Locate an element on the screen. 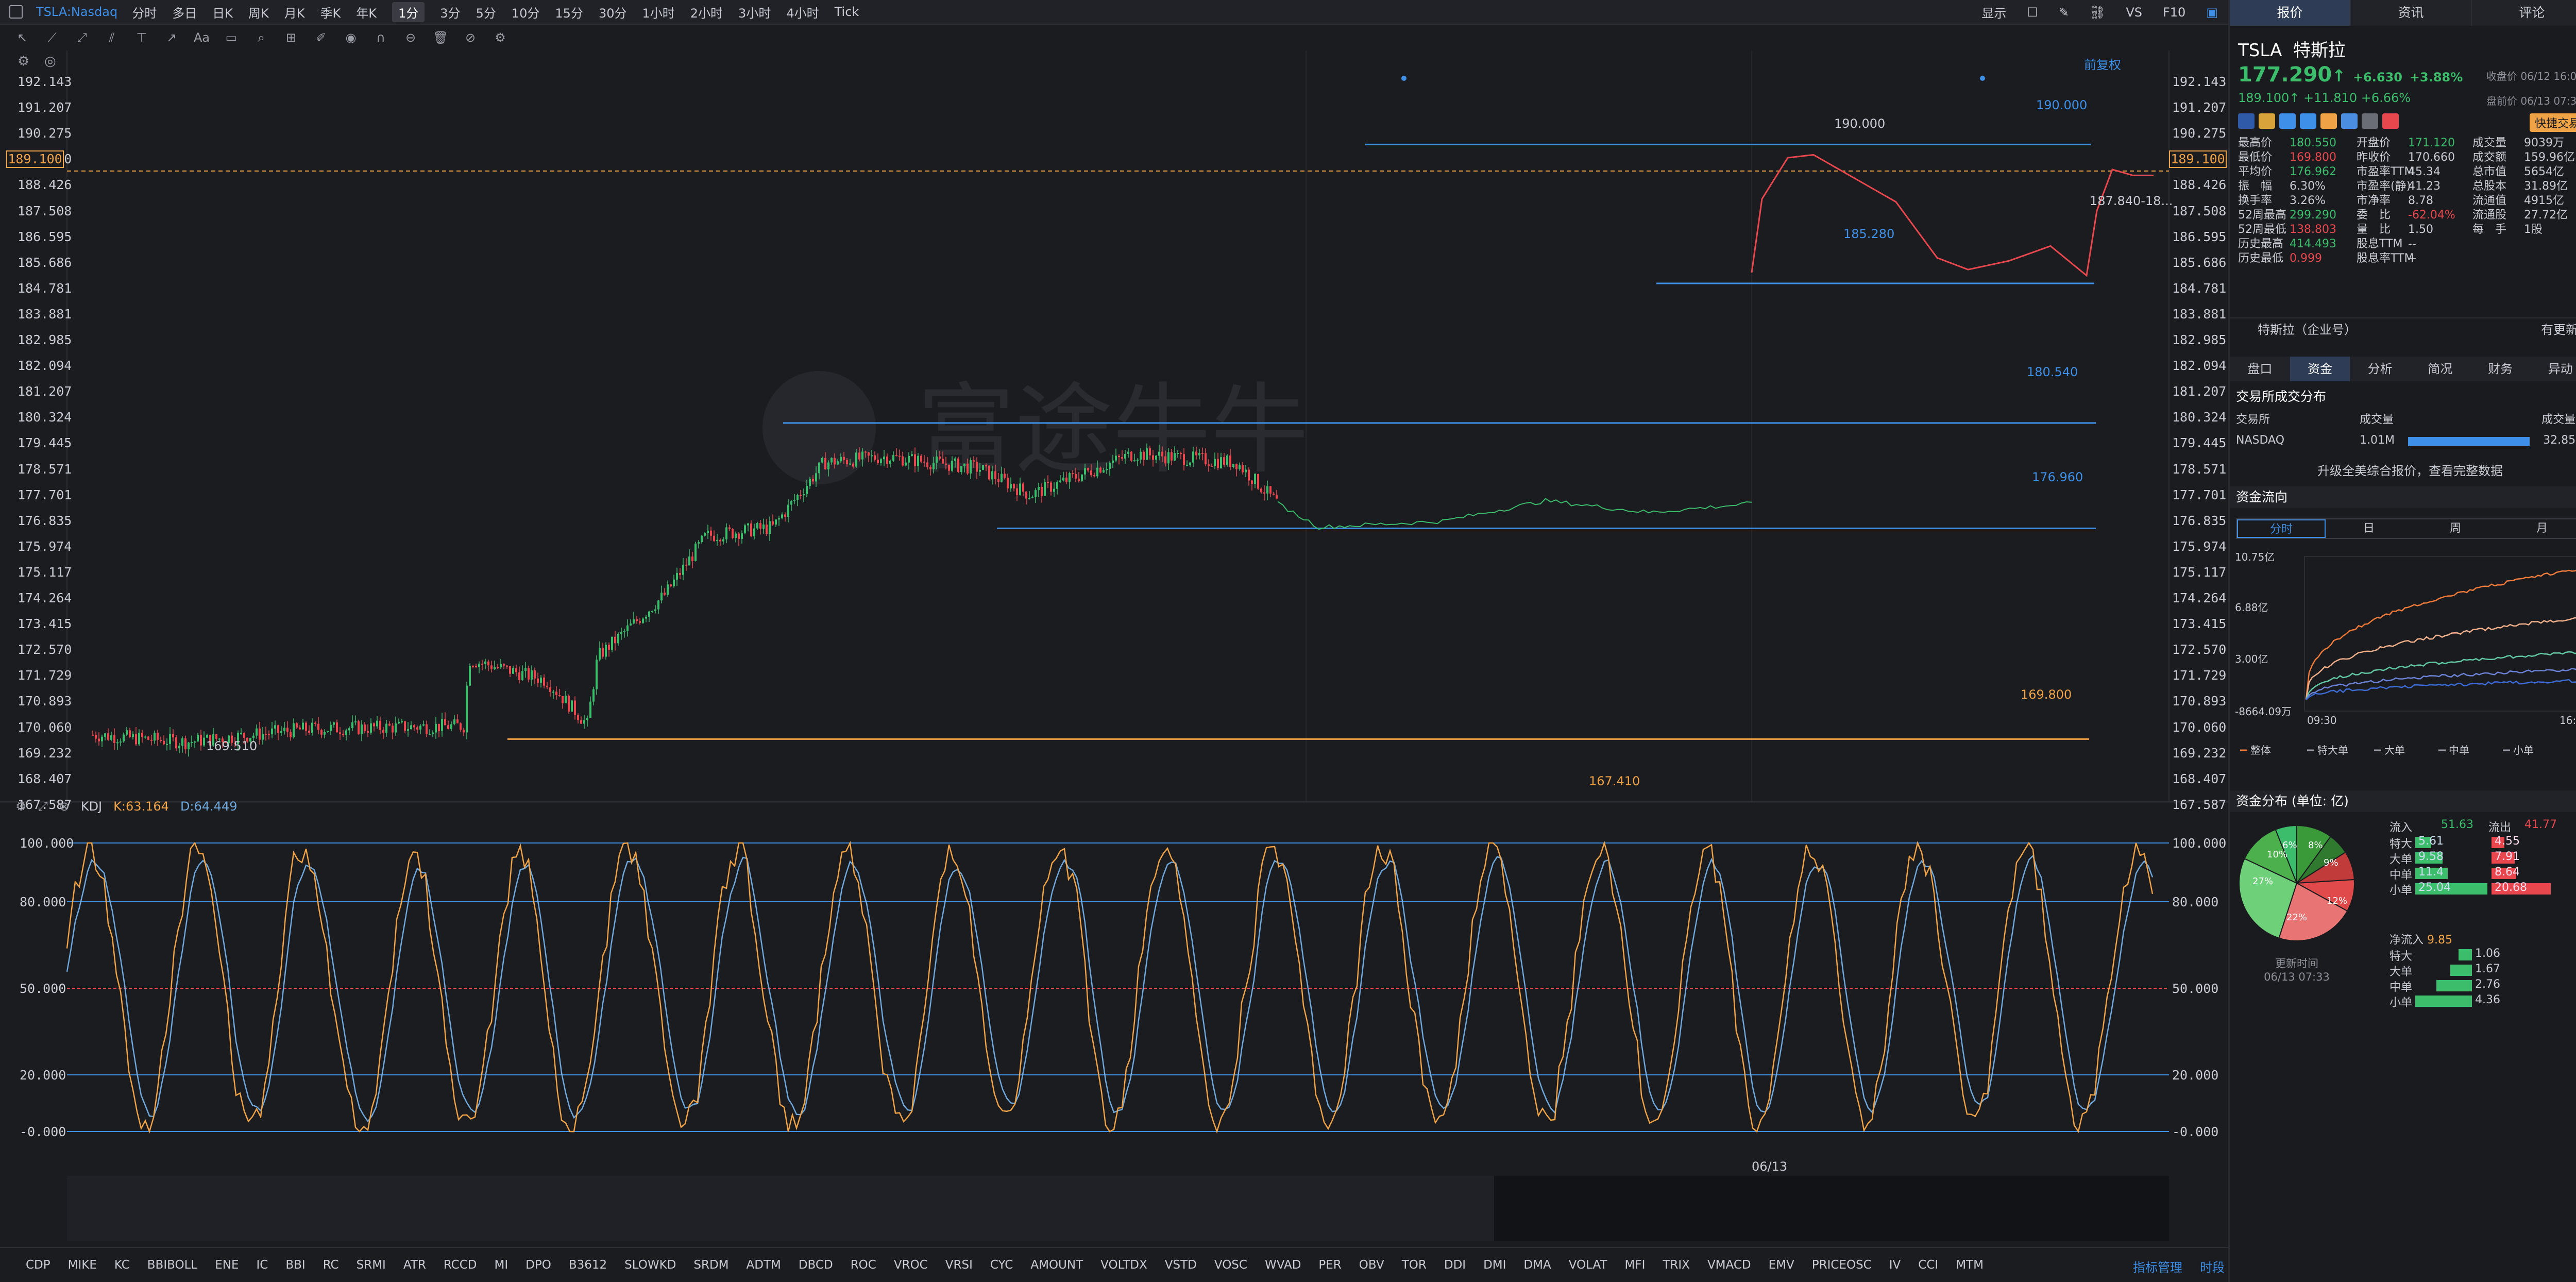  adjust-toggle: 前复权 is located at coordinates (2102, 64).